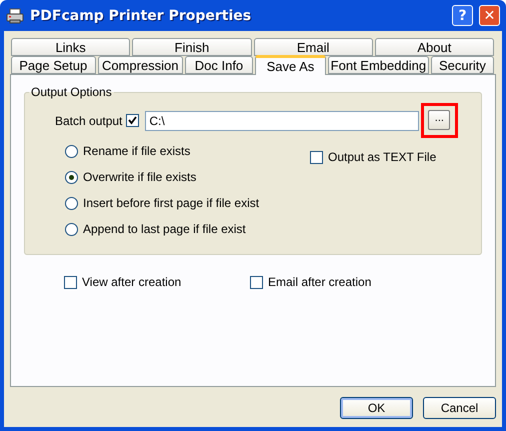 The height and width of the screenshot is (431, 506). Describe the element at coordinates (462, 65) in the screenshot. I see `tab: Security` at that location.